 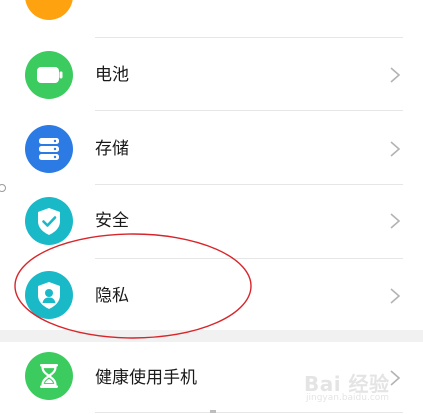 What do you see at coordinates (112, 296) in the screenshot?
I see `settings-item-label: 隐私` at bounding box center [112, 296].